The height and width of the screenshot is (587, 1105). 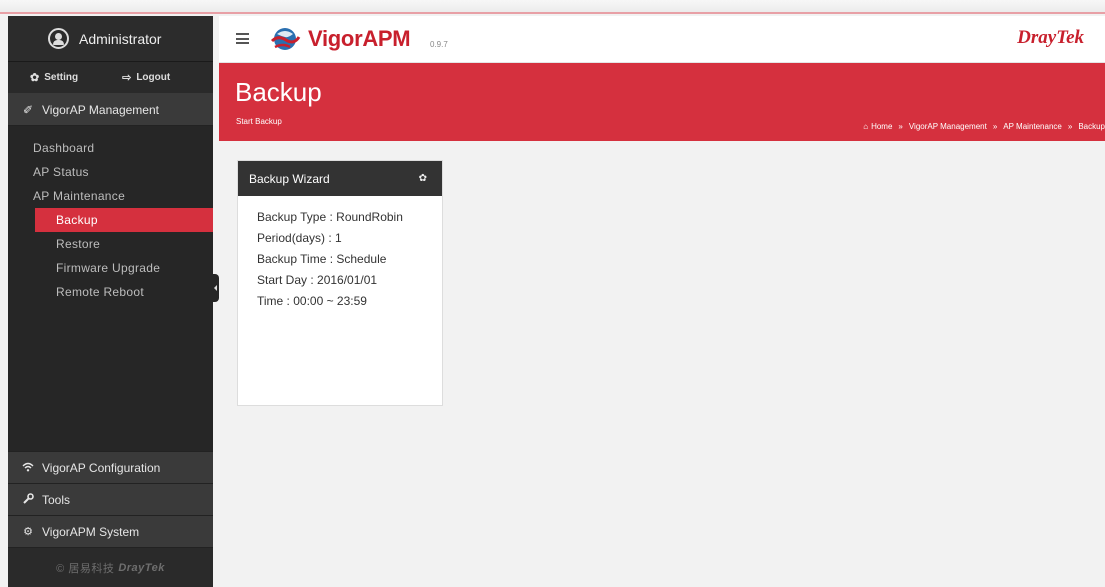 What do you see at coordinates (110, 172) in the screenshot?
I see `sidebar-item-ap-status: AP Status` at bounding box center [110, 172].